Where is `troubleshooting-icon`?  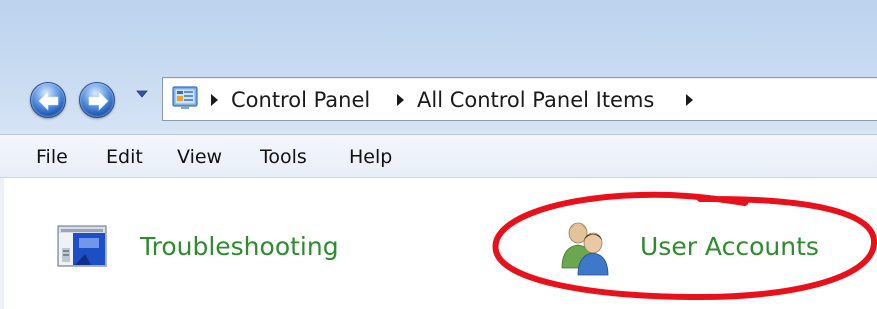
troubleshooting-icon is located at coordinates (82, 246).